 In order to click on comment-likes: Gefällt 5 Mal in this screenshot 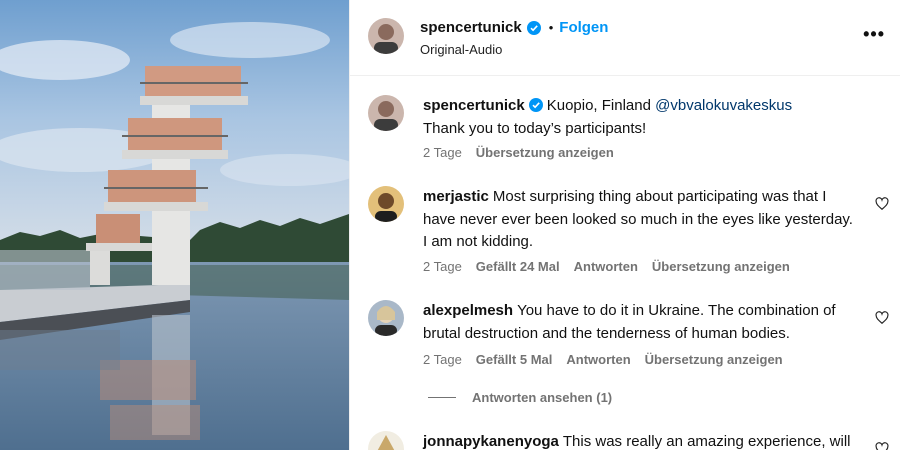, I will do `click(514, 359)`.